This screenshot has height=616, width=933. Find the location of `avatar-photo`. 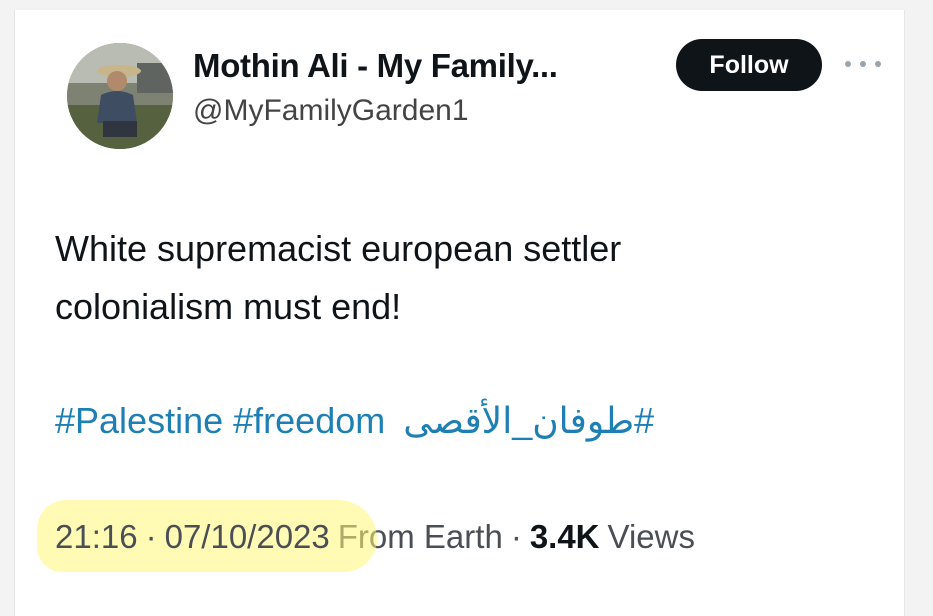

avatar-photo is located at coordinates (120, 96).